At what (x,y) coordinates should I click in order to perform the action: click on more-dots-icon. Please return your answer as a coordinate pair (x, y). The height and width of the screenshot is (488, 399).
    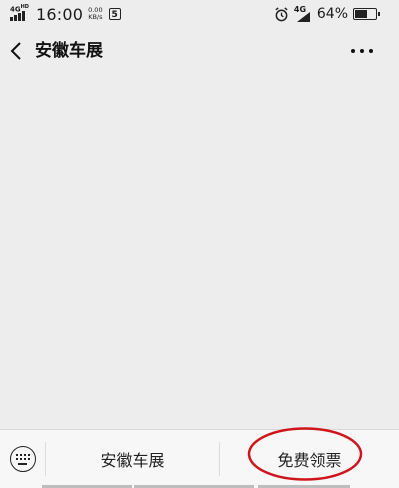
    Looking at the image, I should click on (362, 51).